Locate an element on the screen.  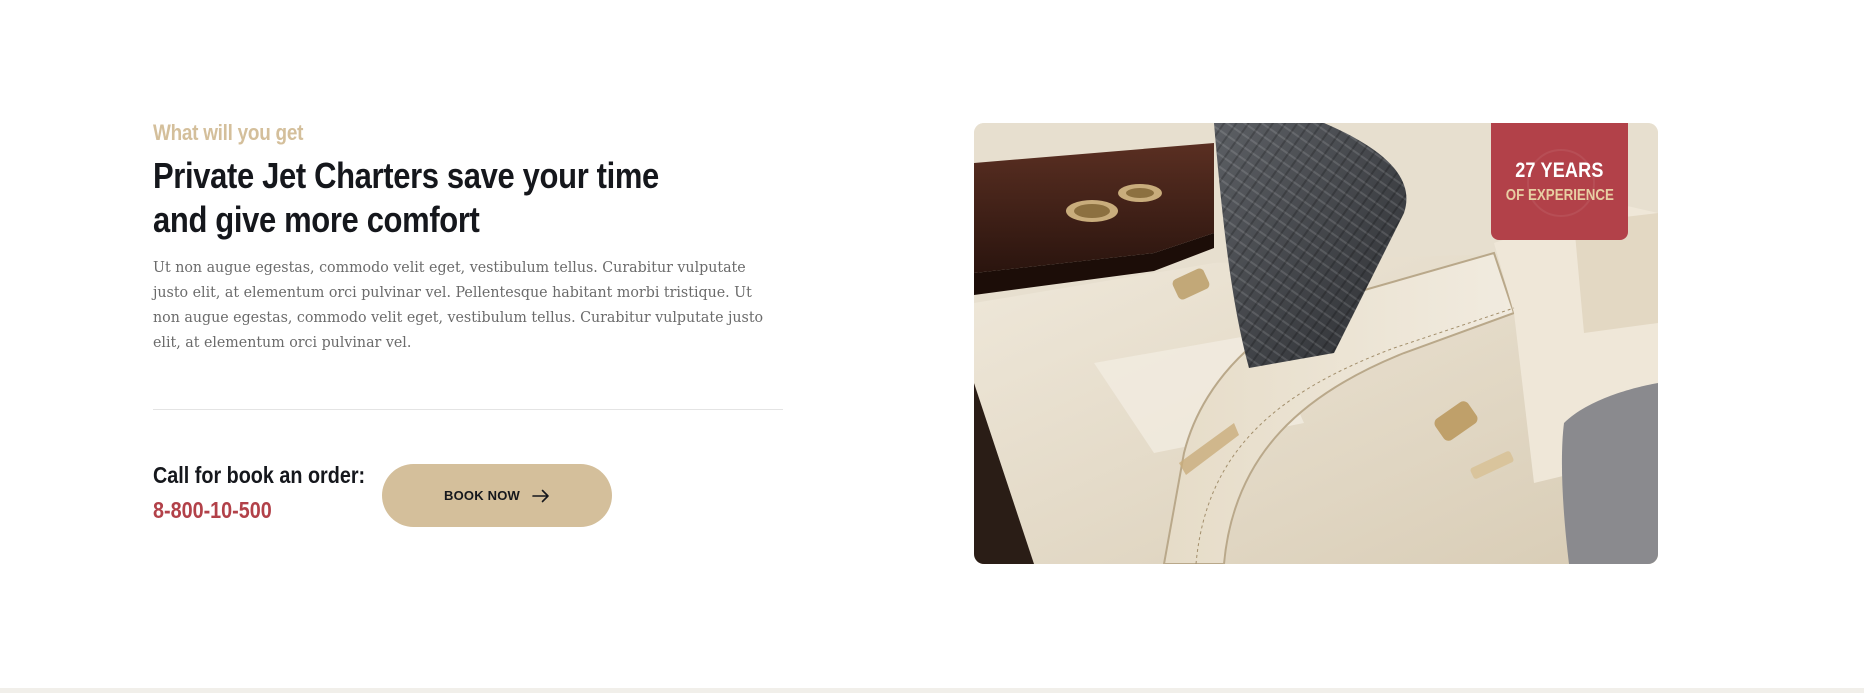
experience-badge: 27 YEARS OF EXPERIENCE is located at coordinates (1559, 181).